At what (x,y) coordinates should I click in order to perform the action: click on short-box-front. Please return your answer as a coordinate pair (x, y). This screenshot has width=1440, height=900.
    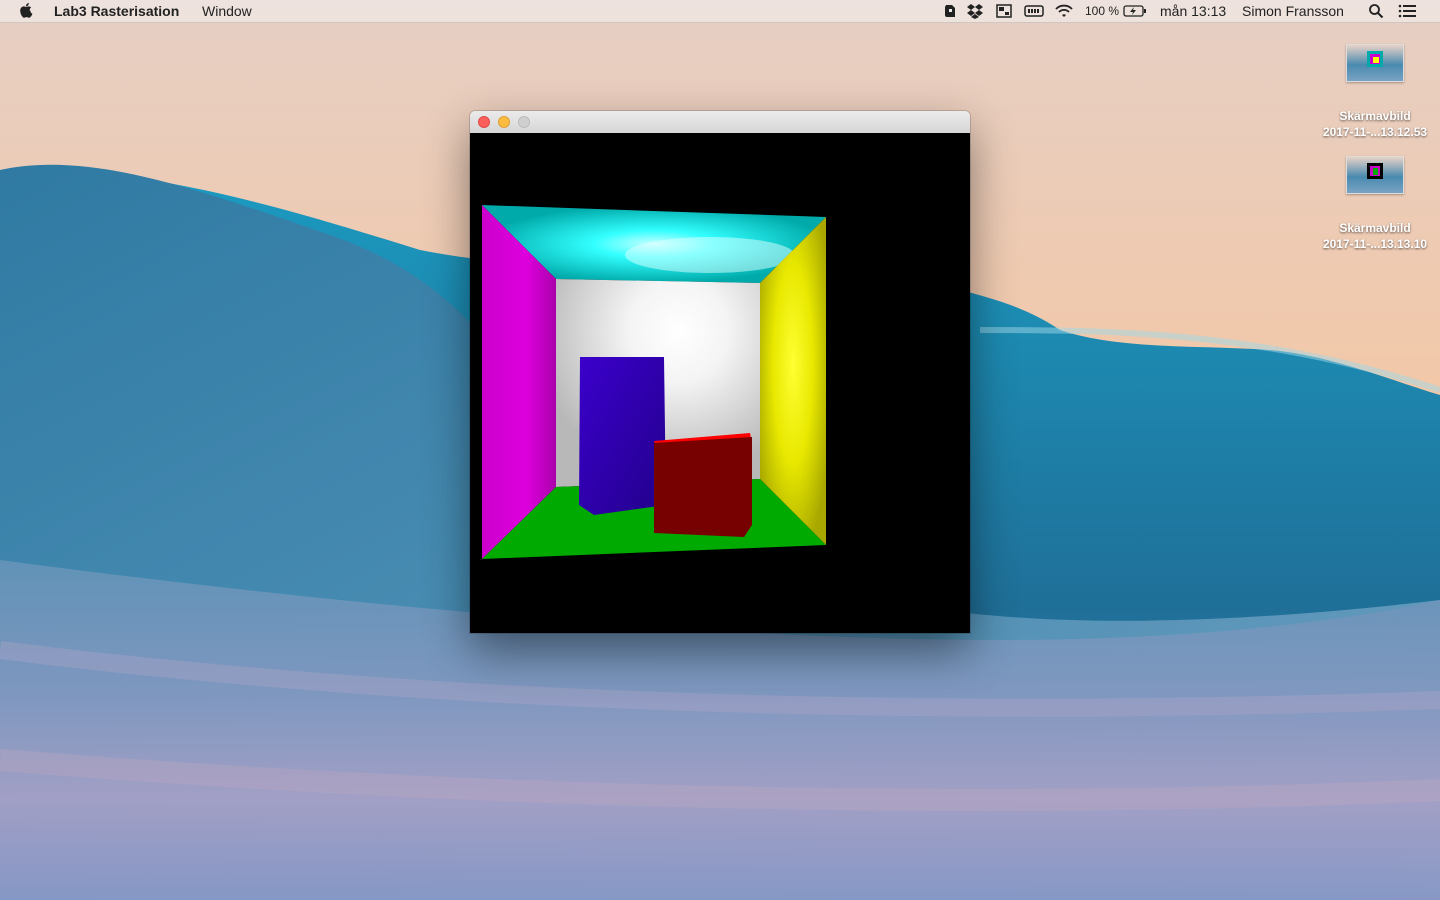
    Looking at the image, I should click on (703, 487).